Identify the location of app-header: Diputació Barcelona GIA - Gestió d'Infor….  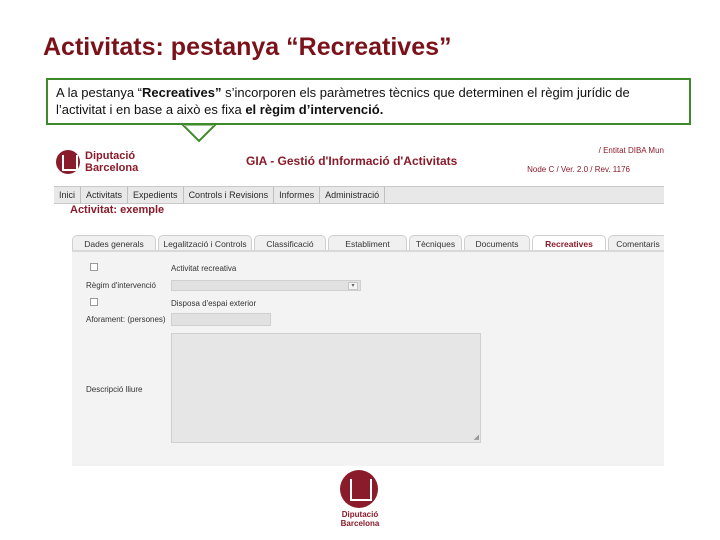
(359, 163).